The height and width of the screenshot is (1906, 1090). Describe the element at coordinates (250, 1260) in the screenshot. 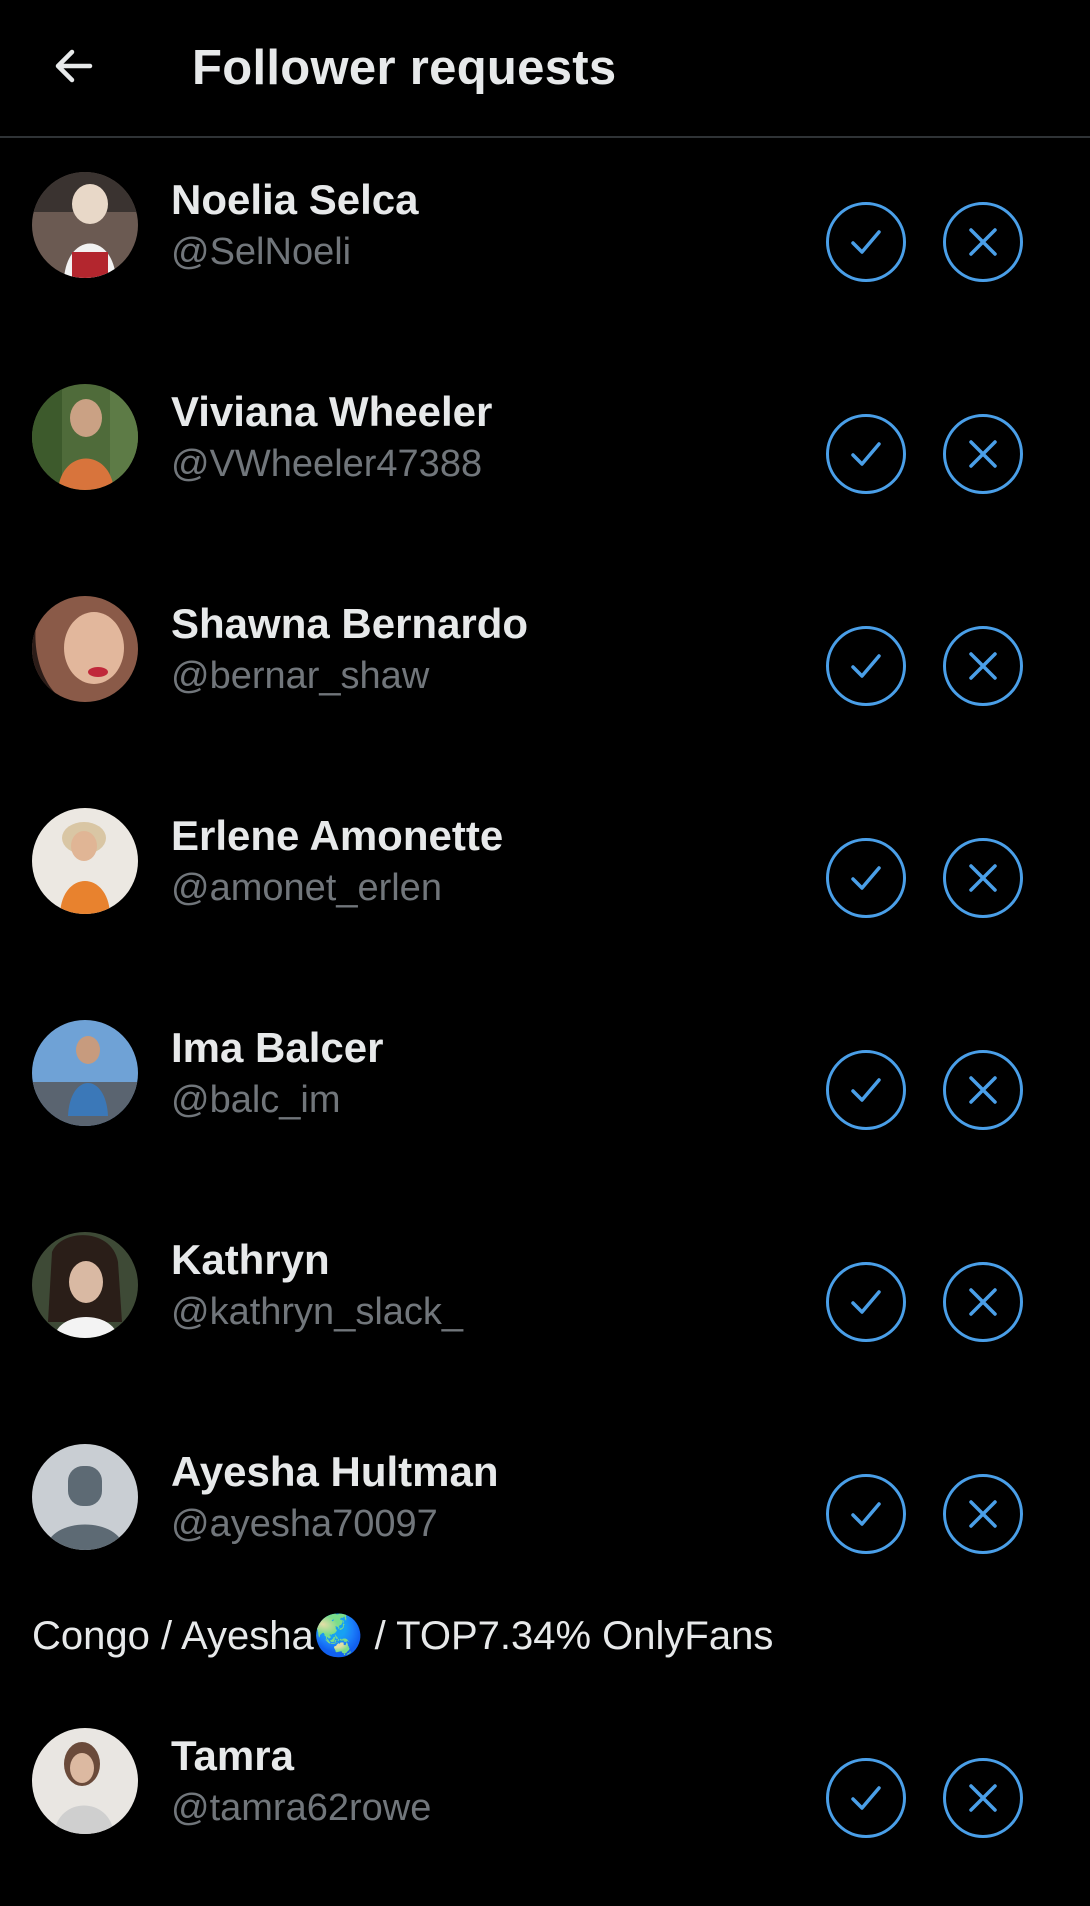

I see `user-name: Kathryn` at that location.